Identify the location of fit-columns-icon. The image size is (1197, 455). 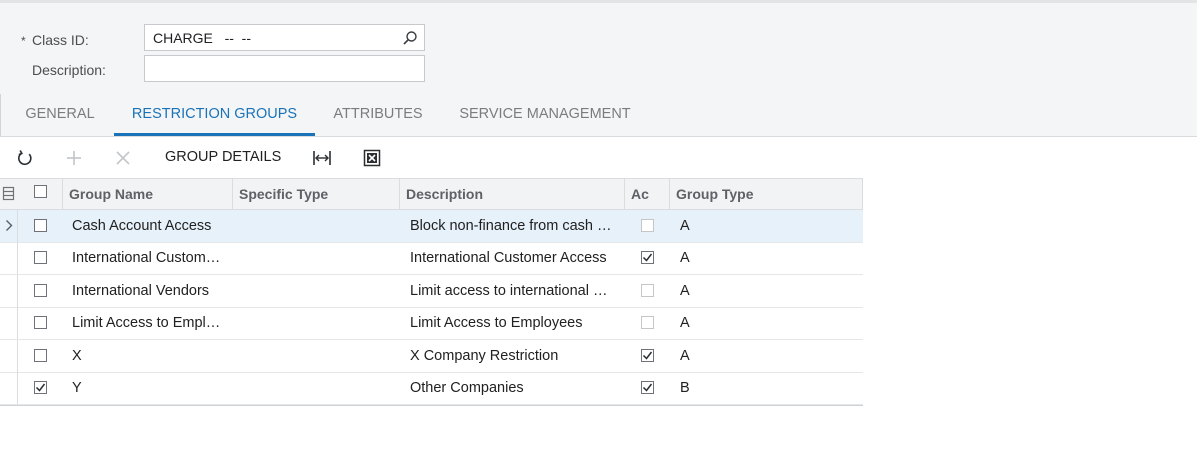
(322, 158).